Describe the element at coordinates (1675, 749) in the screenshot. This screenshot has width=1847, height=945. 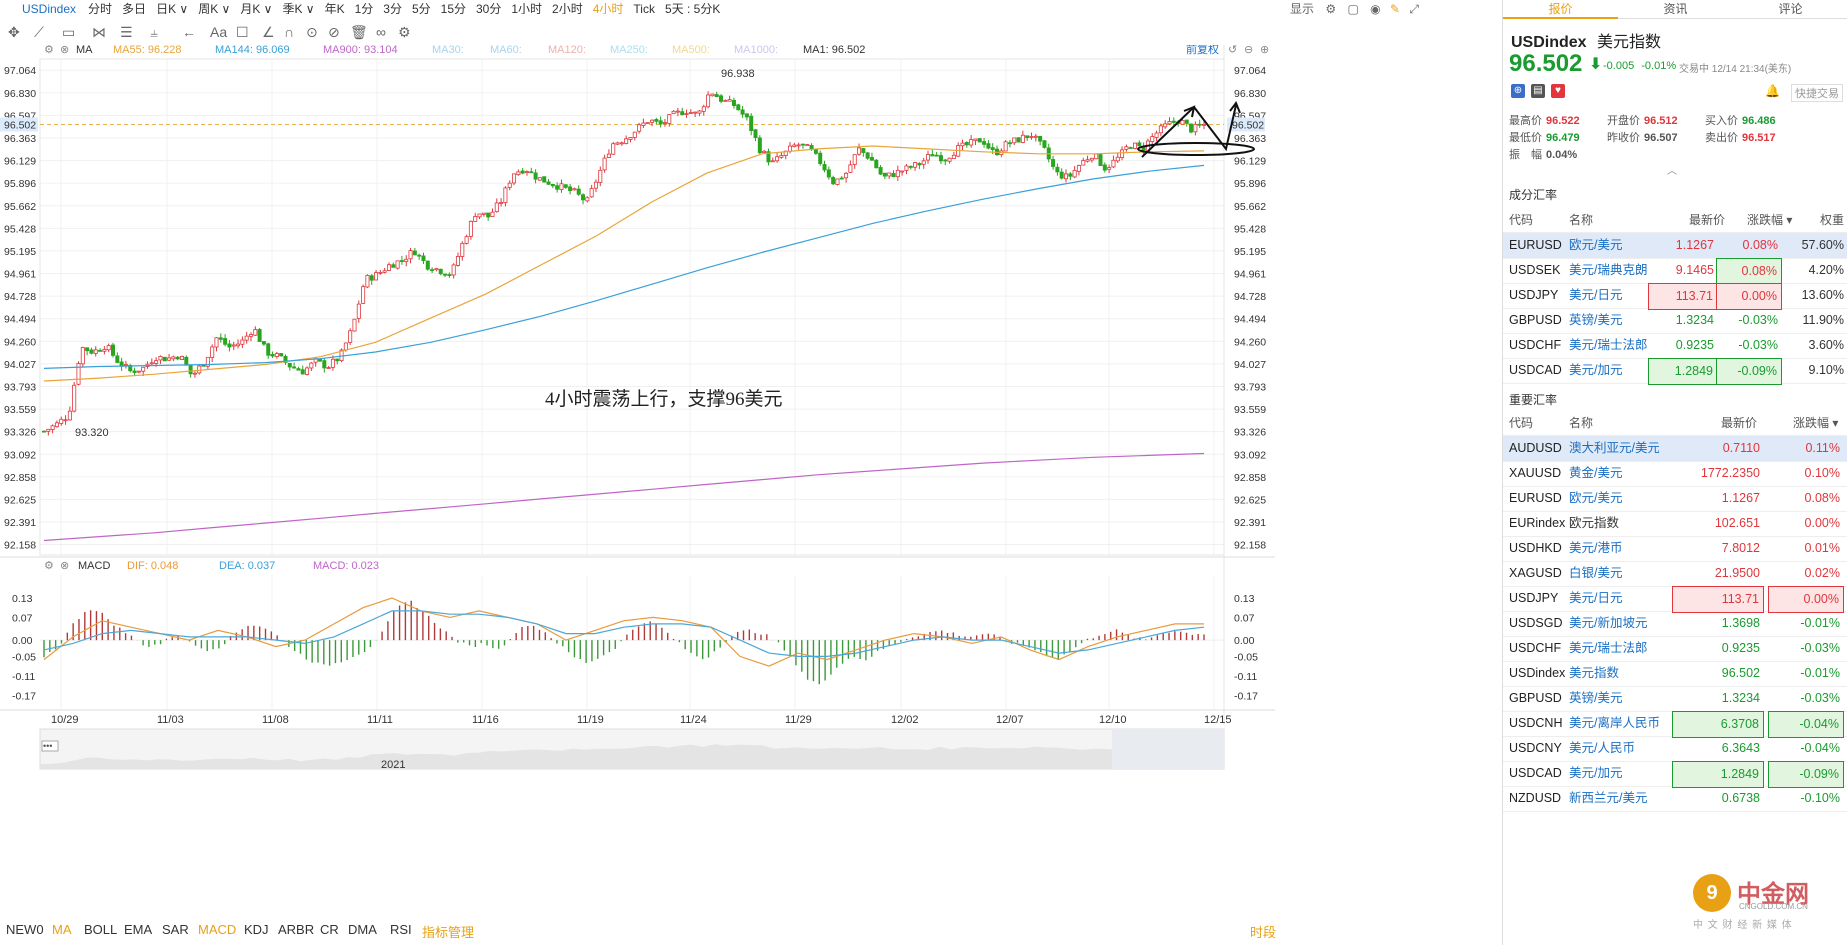
I see `major-row: USDCNY 美元/人民币 6.3643 -0.04%` at that location.